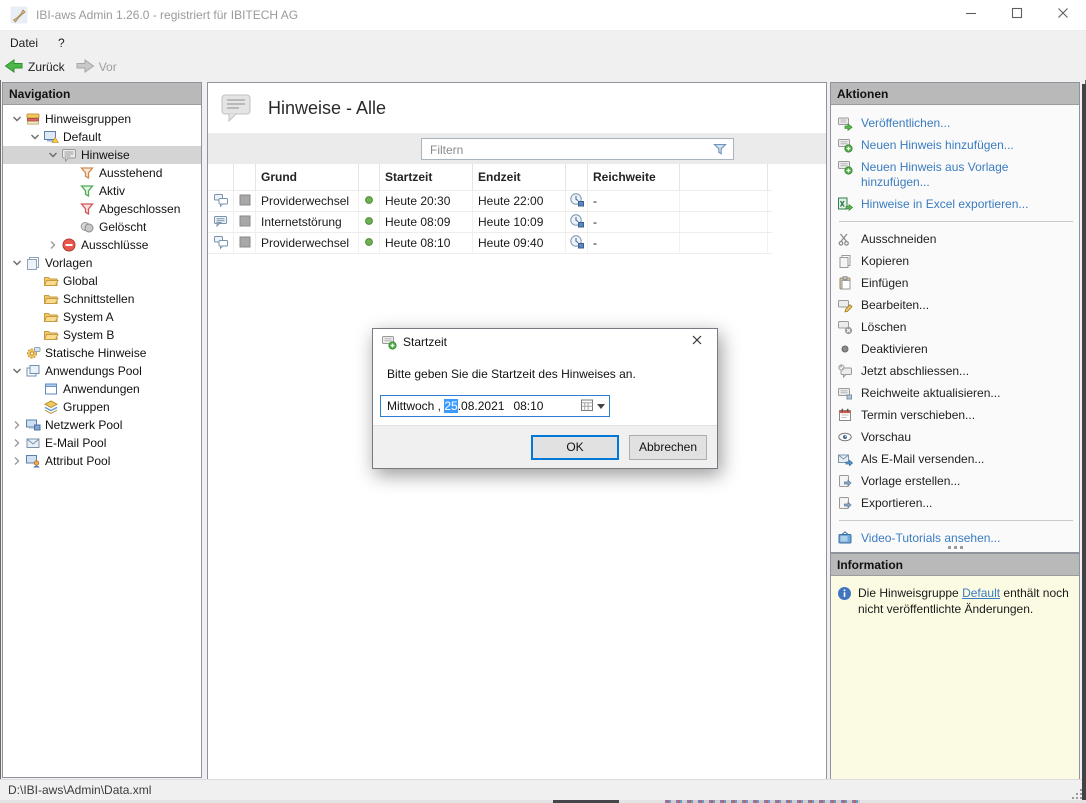 The height and width of the screenshot is (803, 1086). What do you see at coordinates (307, 201) in the screenshot?
I see `cell-grund: Providerwechsel` at bounding box center [307, 201].